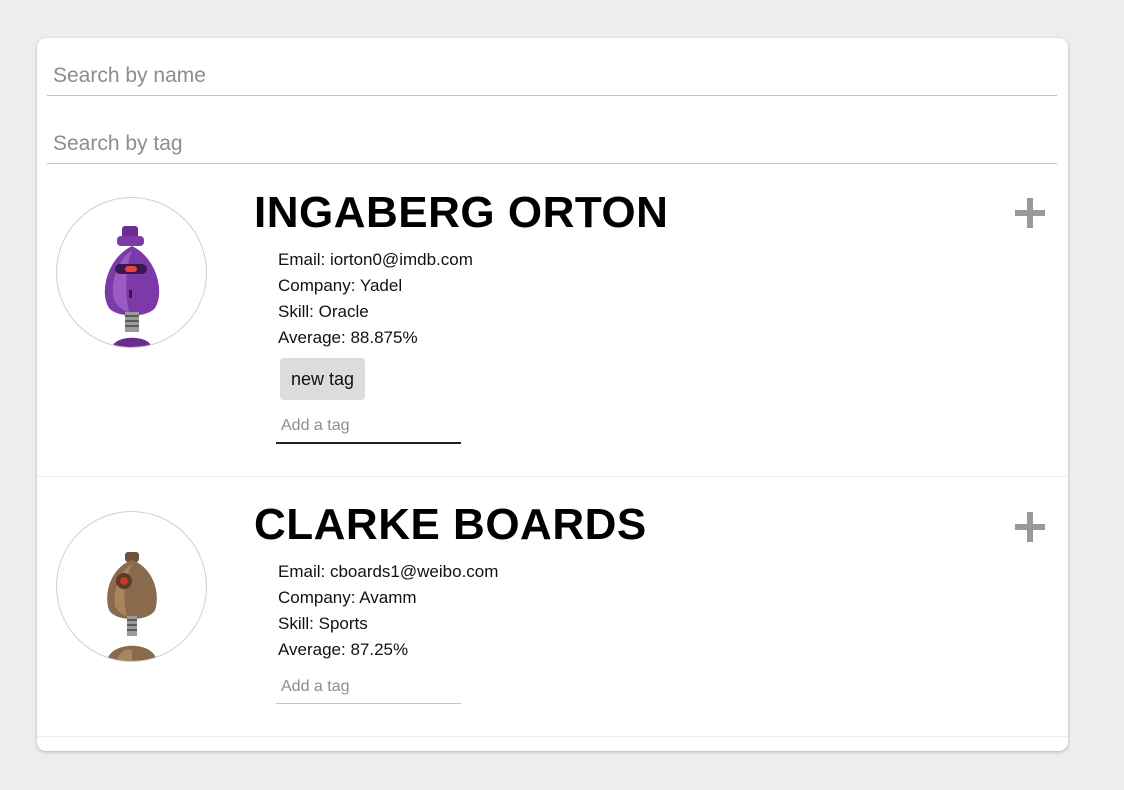  What do you see at coordinates (323, 623) in the screenshot?
I see `student-skill: Skill: Sports` at bounding box center [323, 623].